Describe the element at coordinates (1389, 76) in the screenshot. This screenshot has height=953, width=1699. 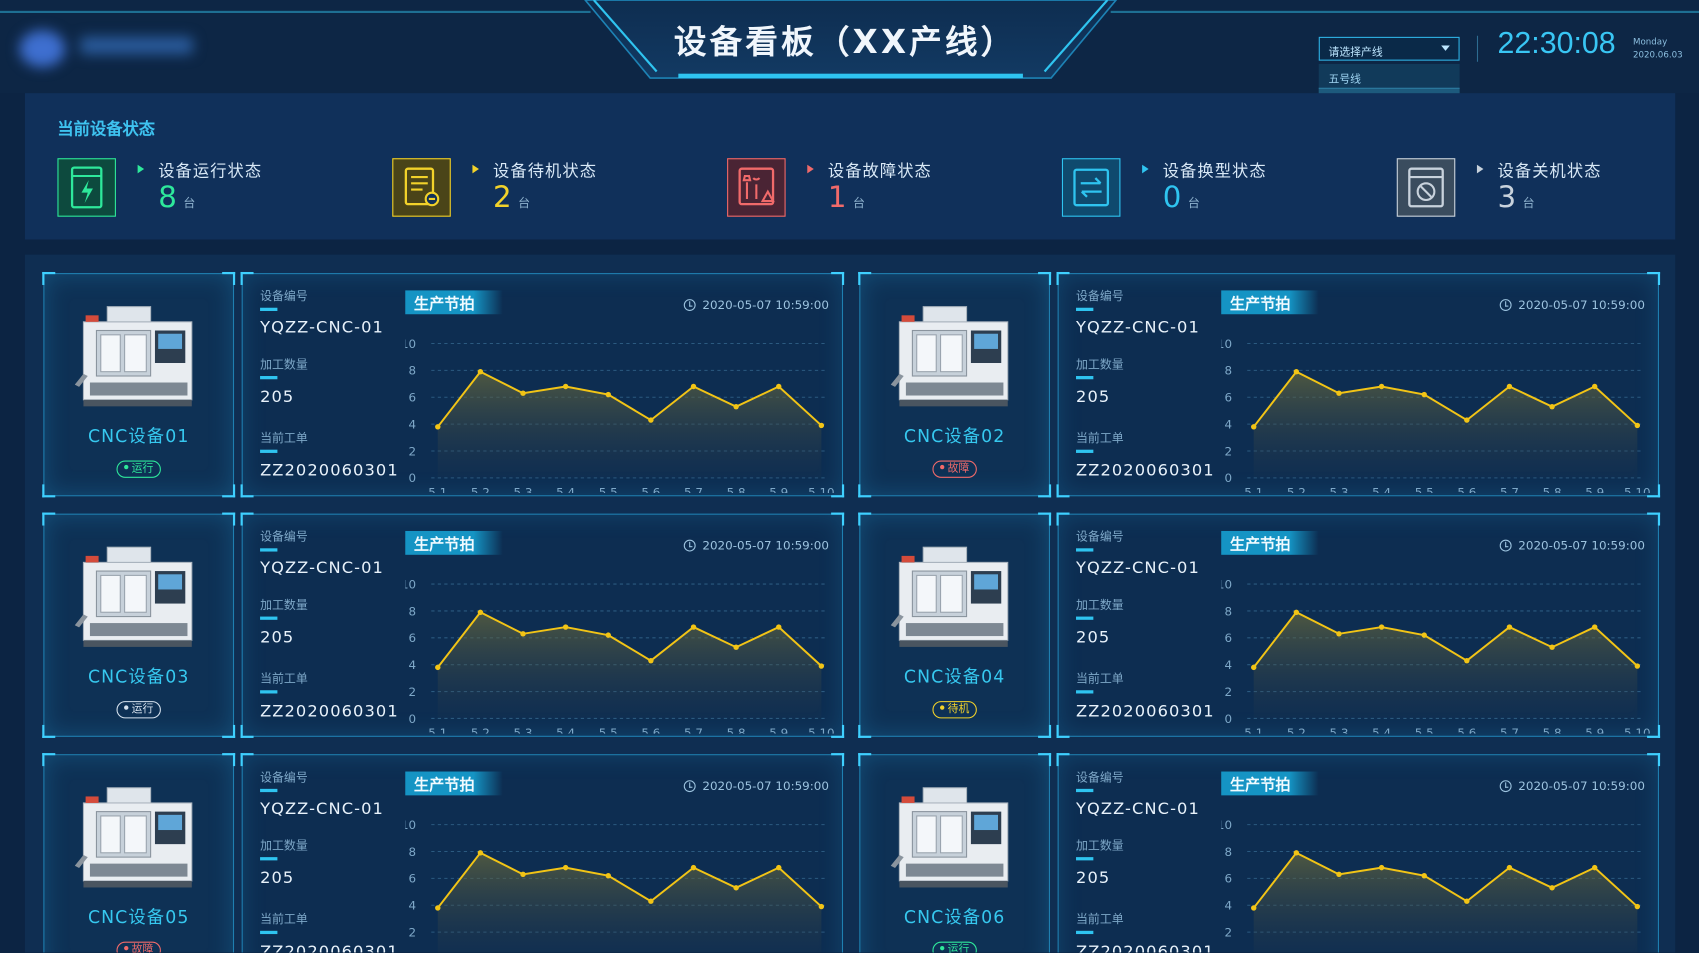
I see `line-option: 五号线` at that location.